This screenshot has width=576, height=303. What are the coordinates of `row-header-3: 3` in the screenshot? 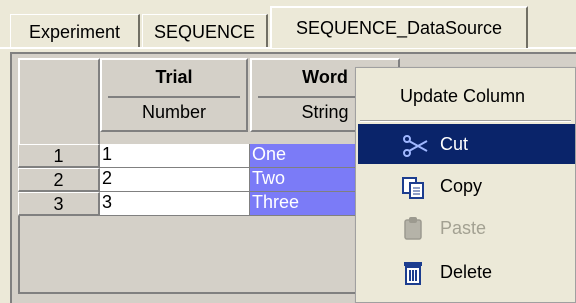 It's located at (59, 204).